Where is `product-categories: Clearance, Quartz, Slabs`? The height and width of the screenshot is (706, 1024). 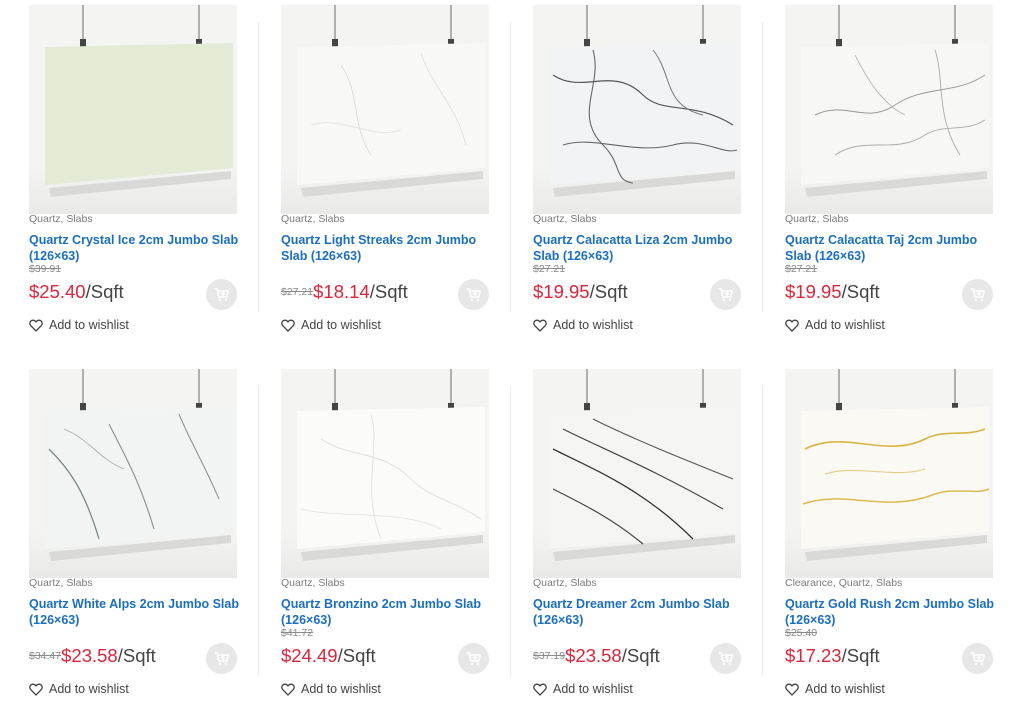
product-categories: Clearance, Quartz, Slabs is located at coordinates (843, 583).